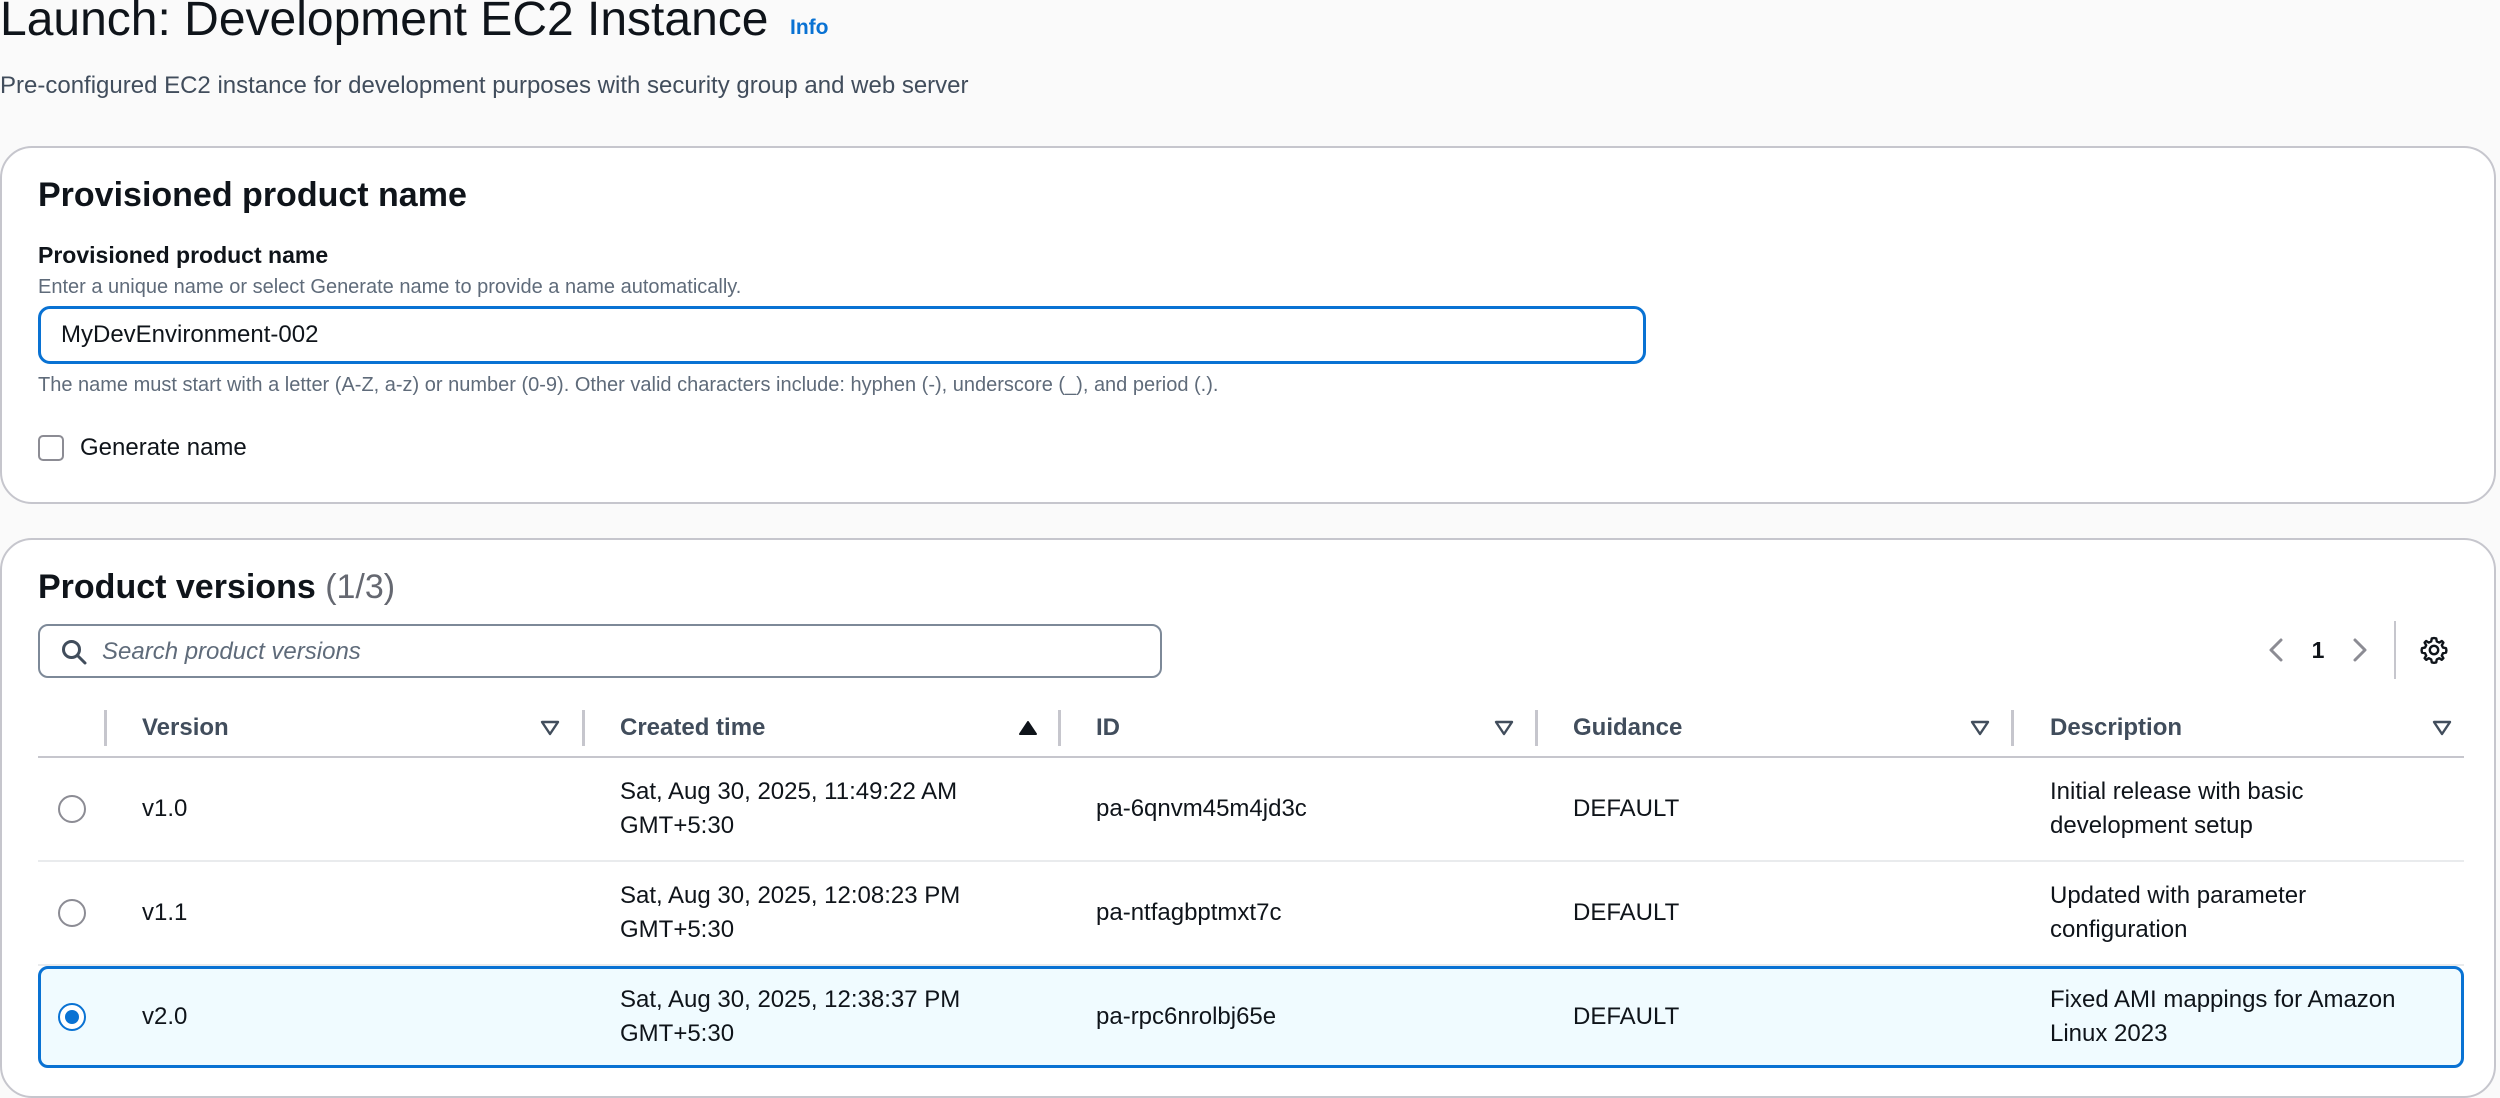  Describe the element at coordinates (2178, 895) in the screenshot. I see `description-line: Updated with parameter` at that location.